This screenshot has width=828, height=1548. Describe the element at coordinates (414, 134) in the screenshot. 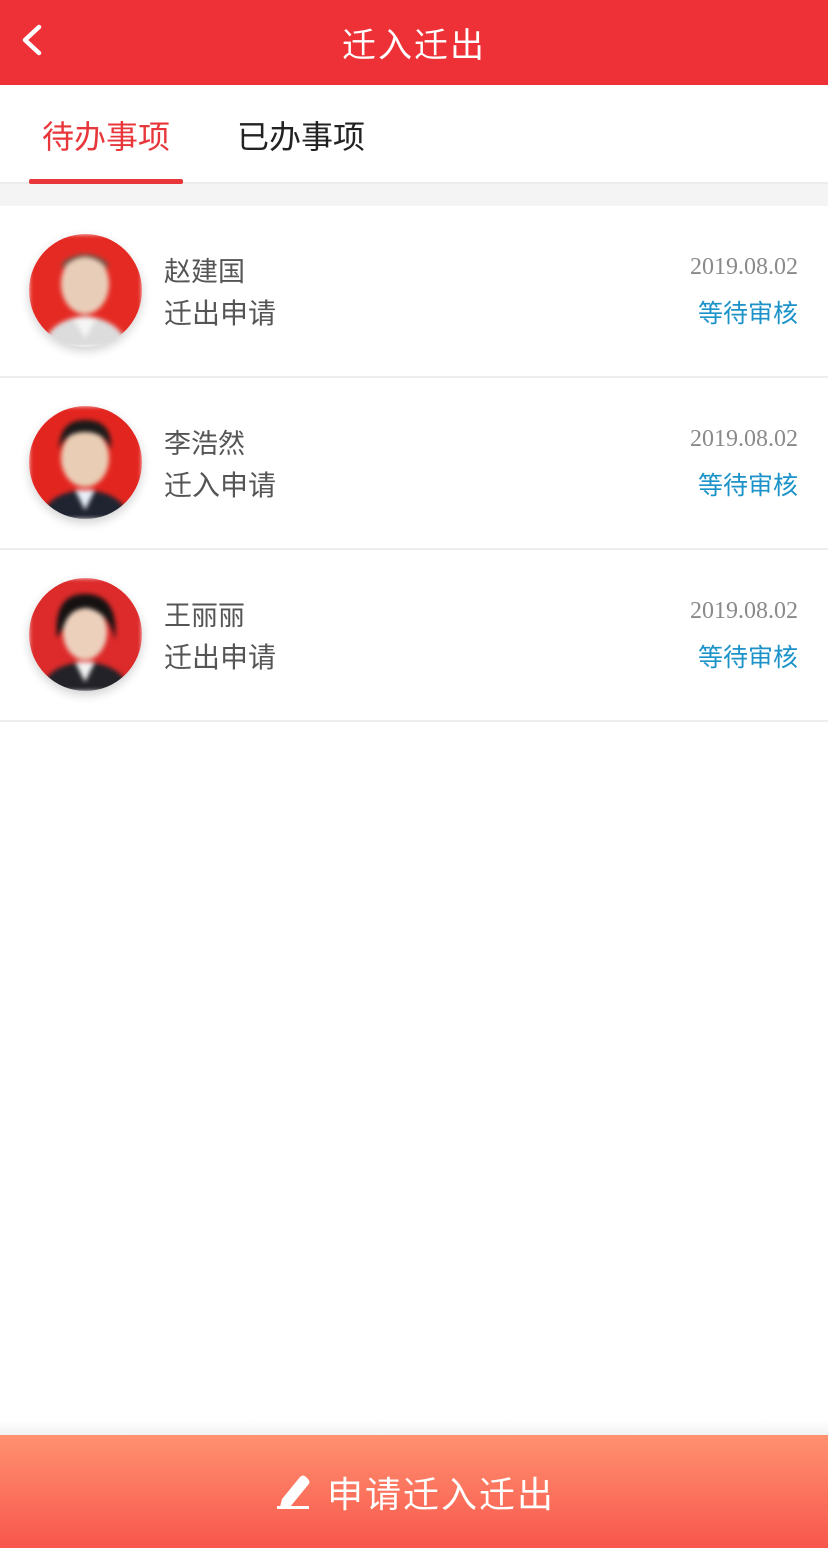

I see `tab-bar: 待办事项 已办事项` at that location.